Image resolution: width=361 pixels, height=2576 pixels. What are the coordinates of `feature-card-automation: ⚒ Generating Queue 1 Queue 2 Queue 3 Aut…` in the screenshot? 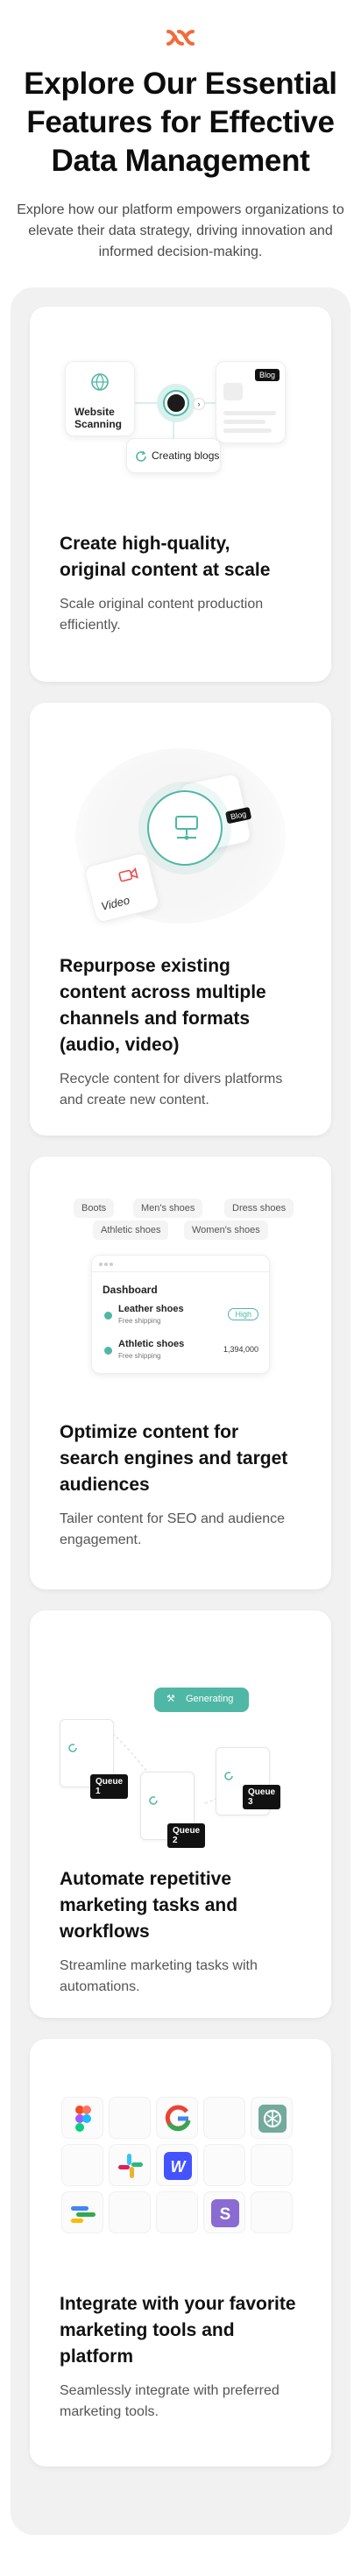 It's located at (180, 1814).